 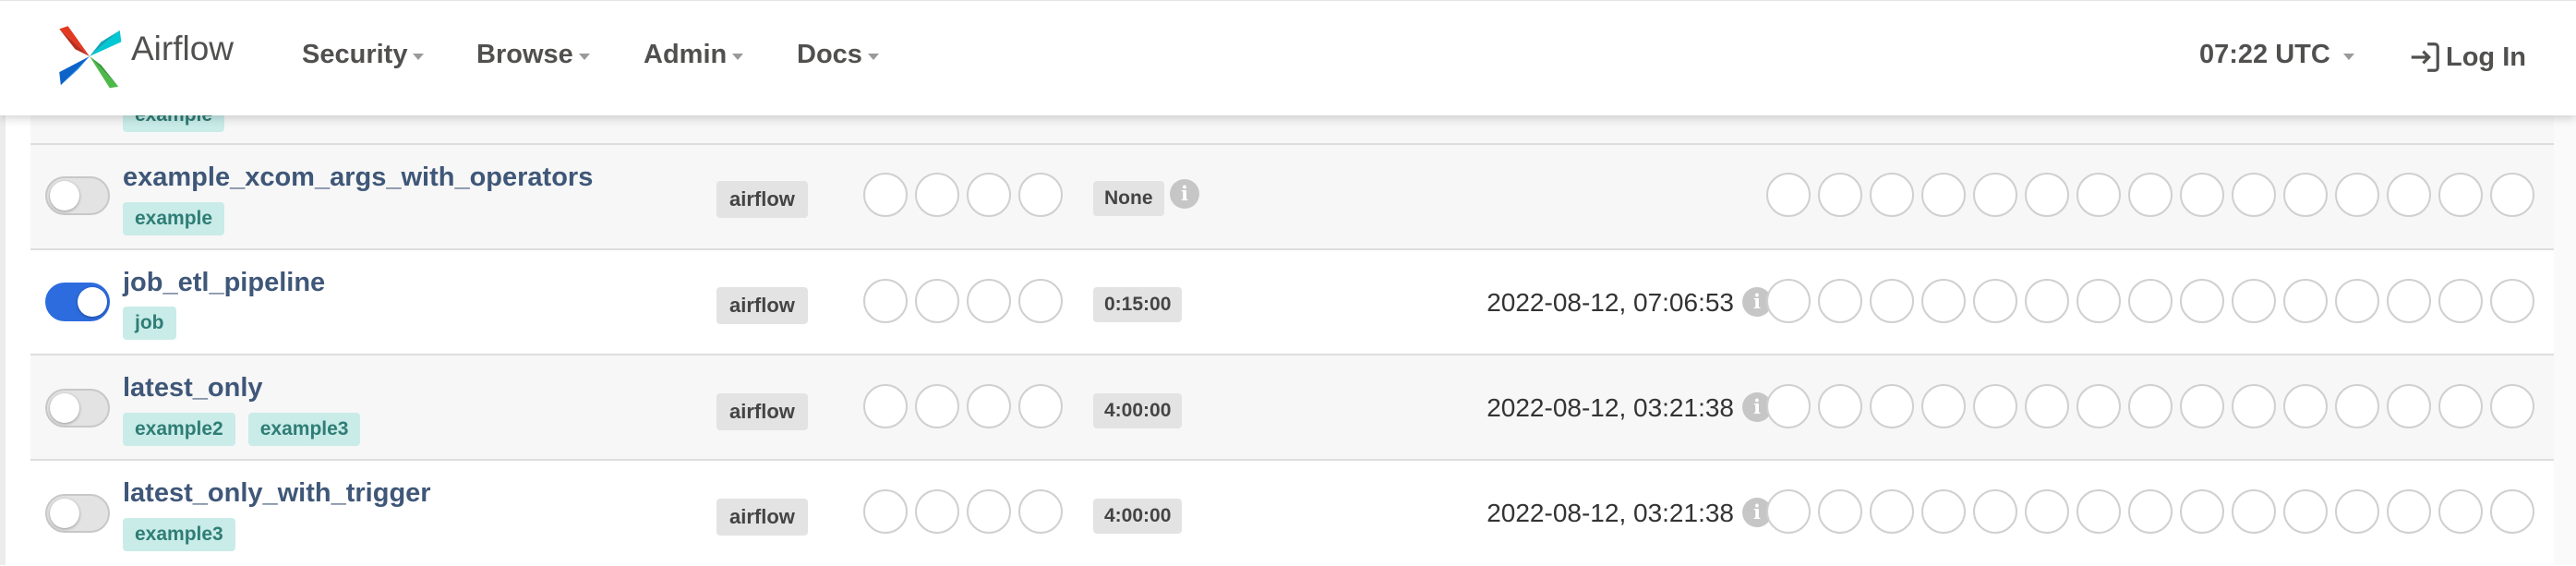 I want to click on dag-tag: job, so click(x=149, y=323).